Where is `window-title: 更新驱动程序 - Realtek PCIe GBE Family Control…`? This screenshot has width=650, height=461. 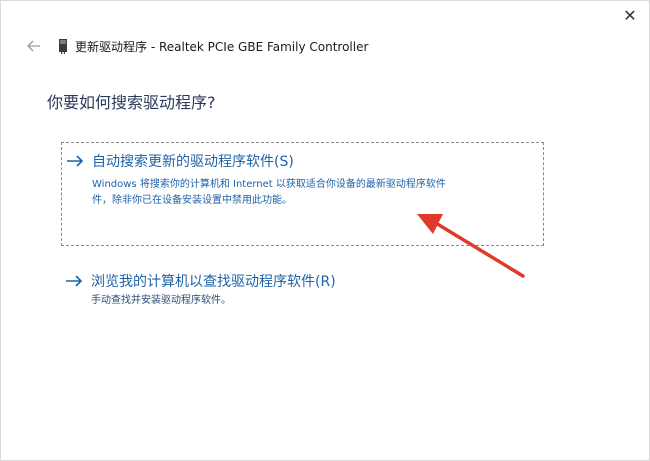
window-title: 更新驱动程序 - Realtek PCIe GBE Family Control… is located at coordinates (222, 46).